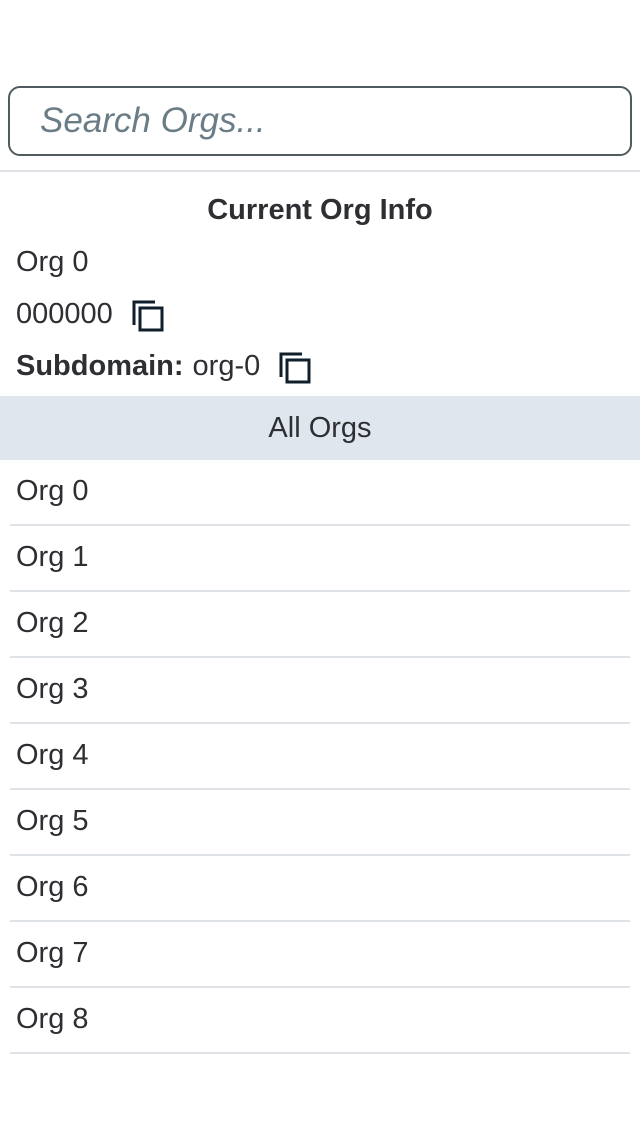 Image resolution: width=640 pixels, height=1136 pixels. Describe the element at coordinates (52, 557) in the screenshot. I see `org-list-item-label: Org 1` at that location.